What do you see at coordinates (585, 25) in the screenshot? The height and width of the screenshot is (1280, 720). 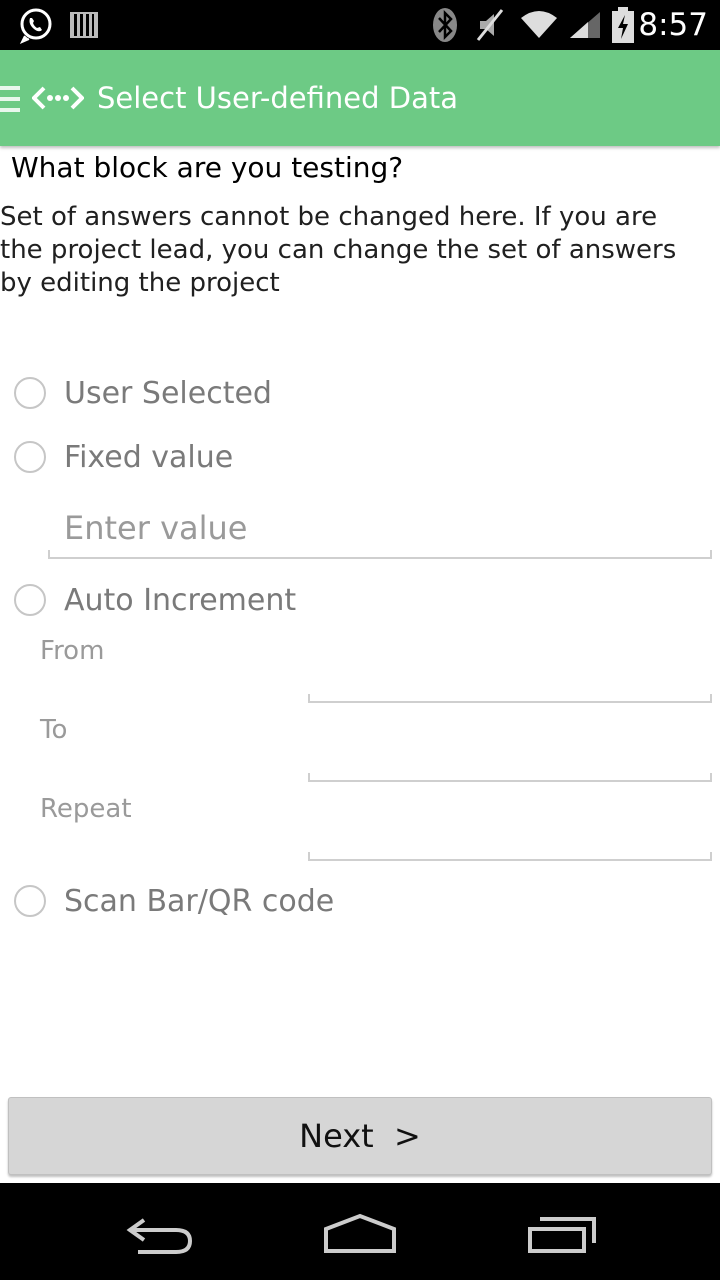 I see `signal-icon` at bounding box center [585, 25].